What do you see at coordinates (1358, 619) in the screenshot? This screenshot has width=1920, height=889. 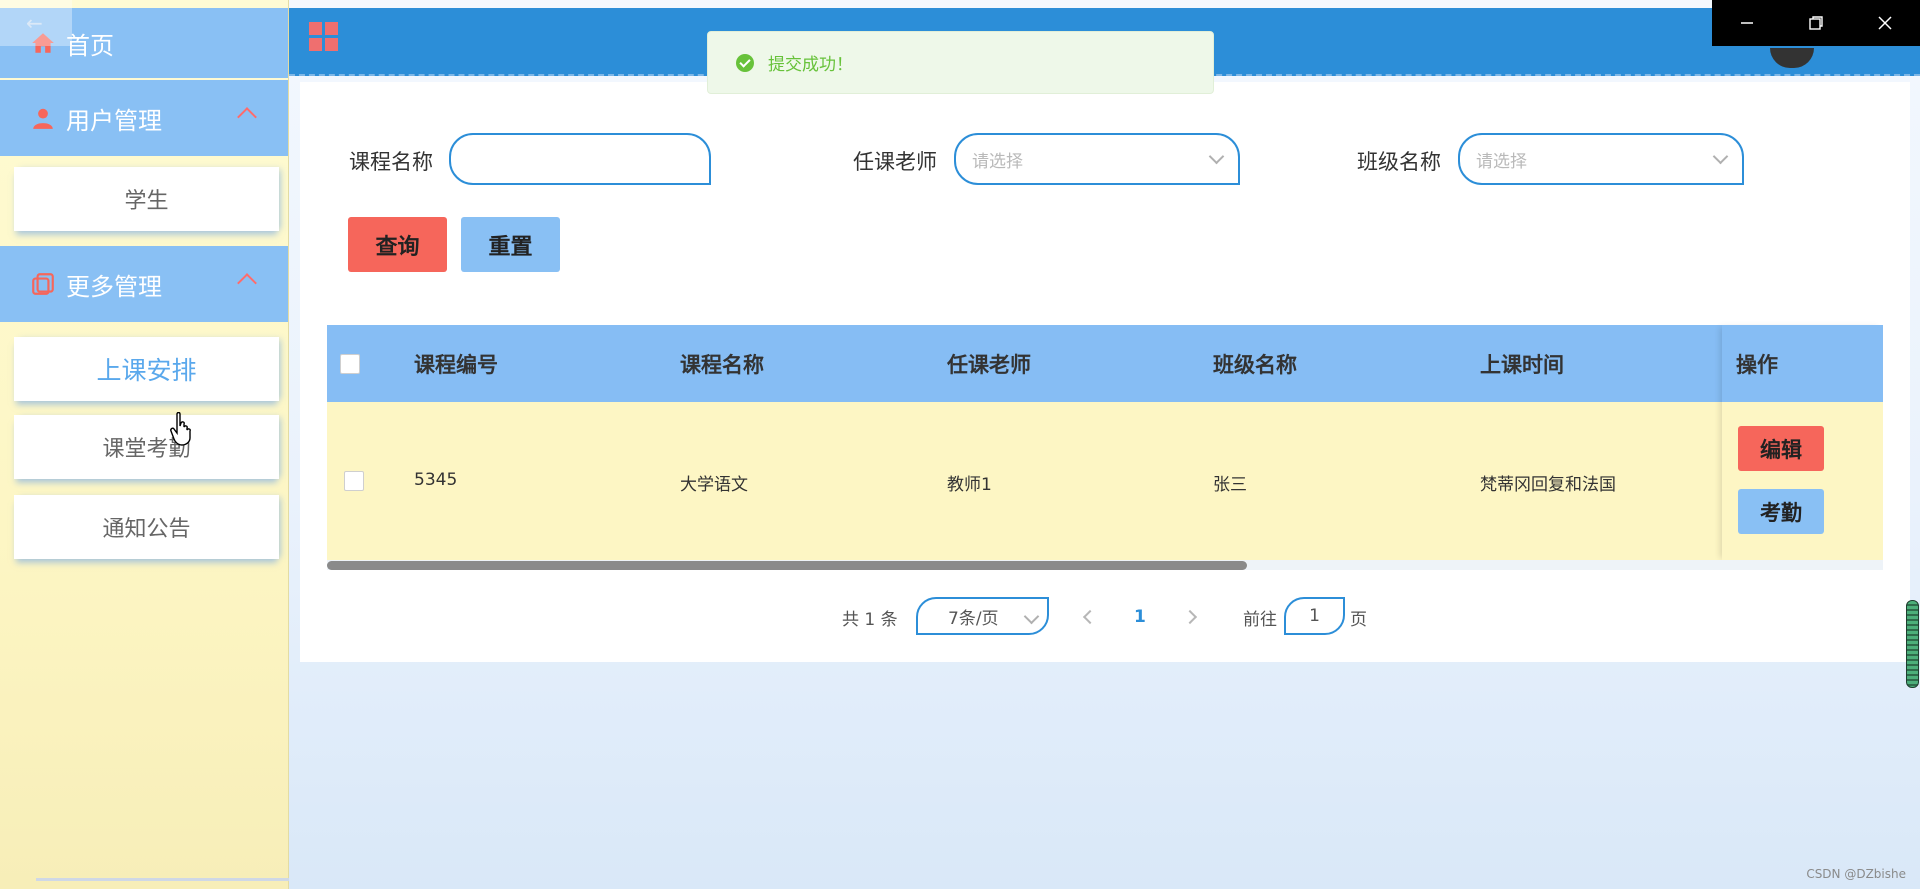 I see `goto-suffix: 页` at bounding box center [1358, 619].